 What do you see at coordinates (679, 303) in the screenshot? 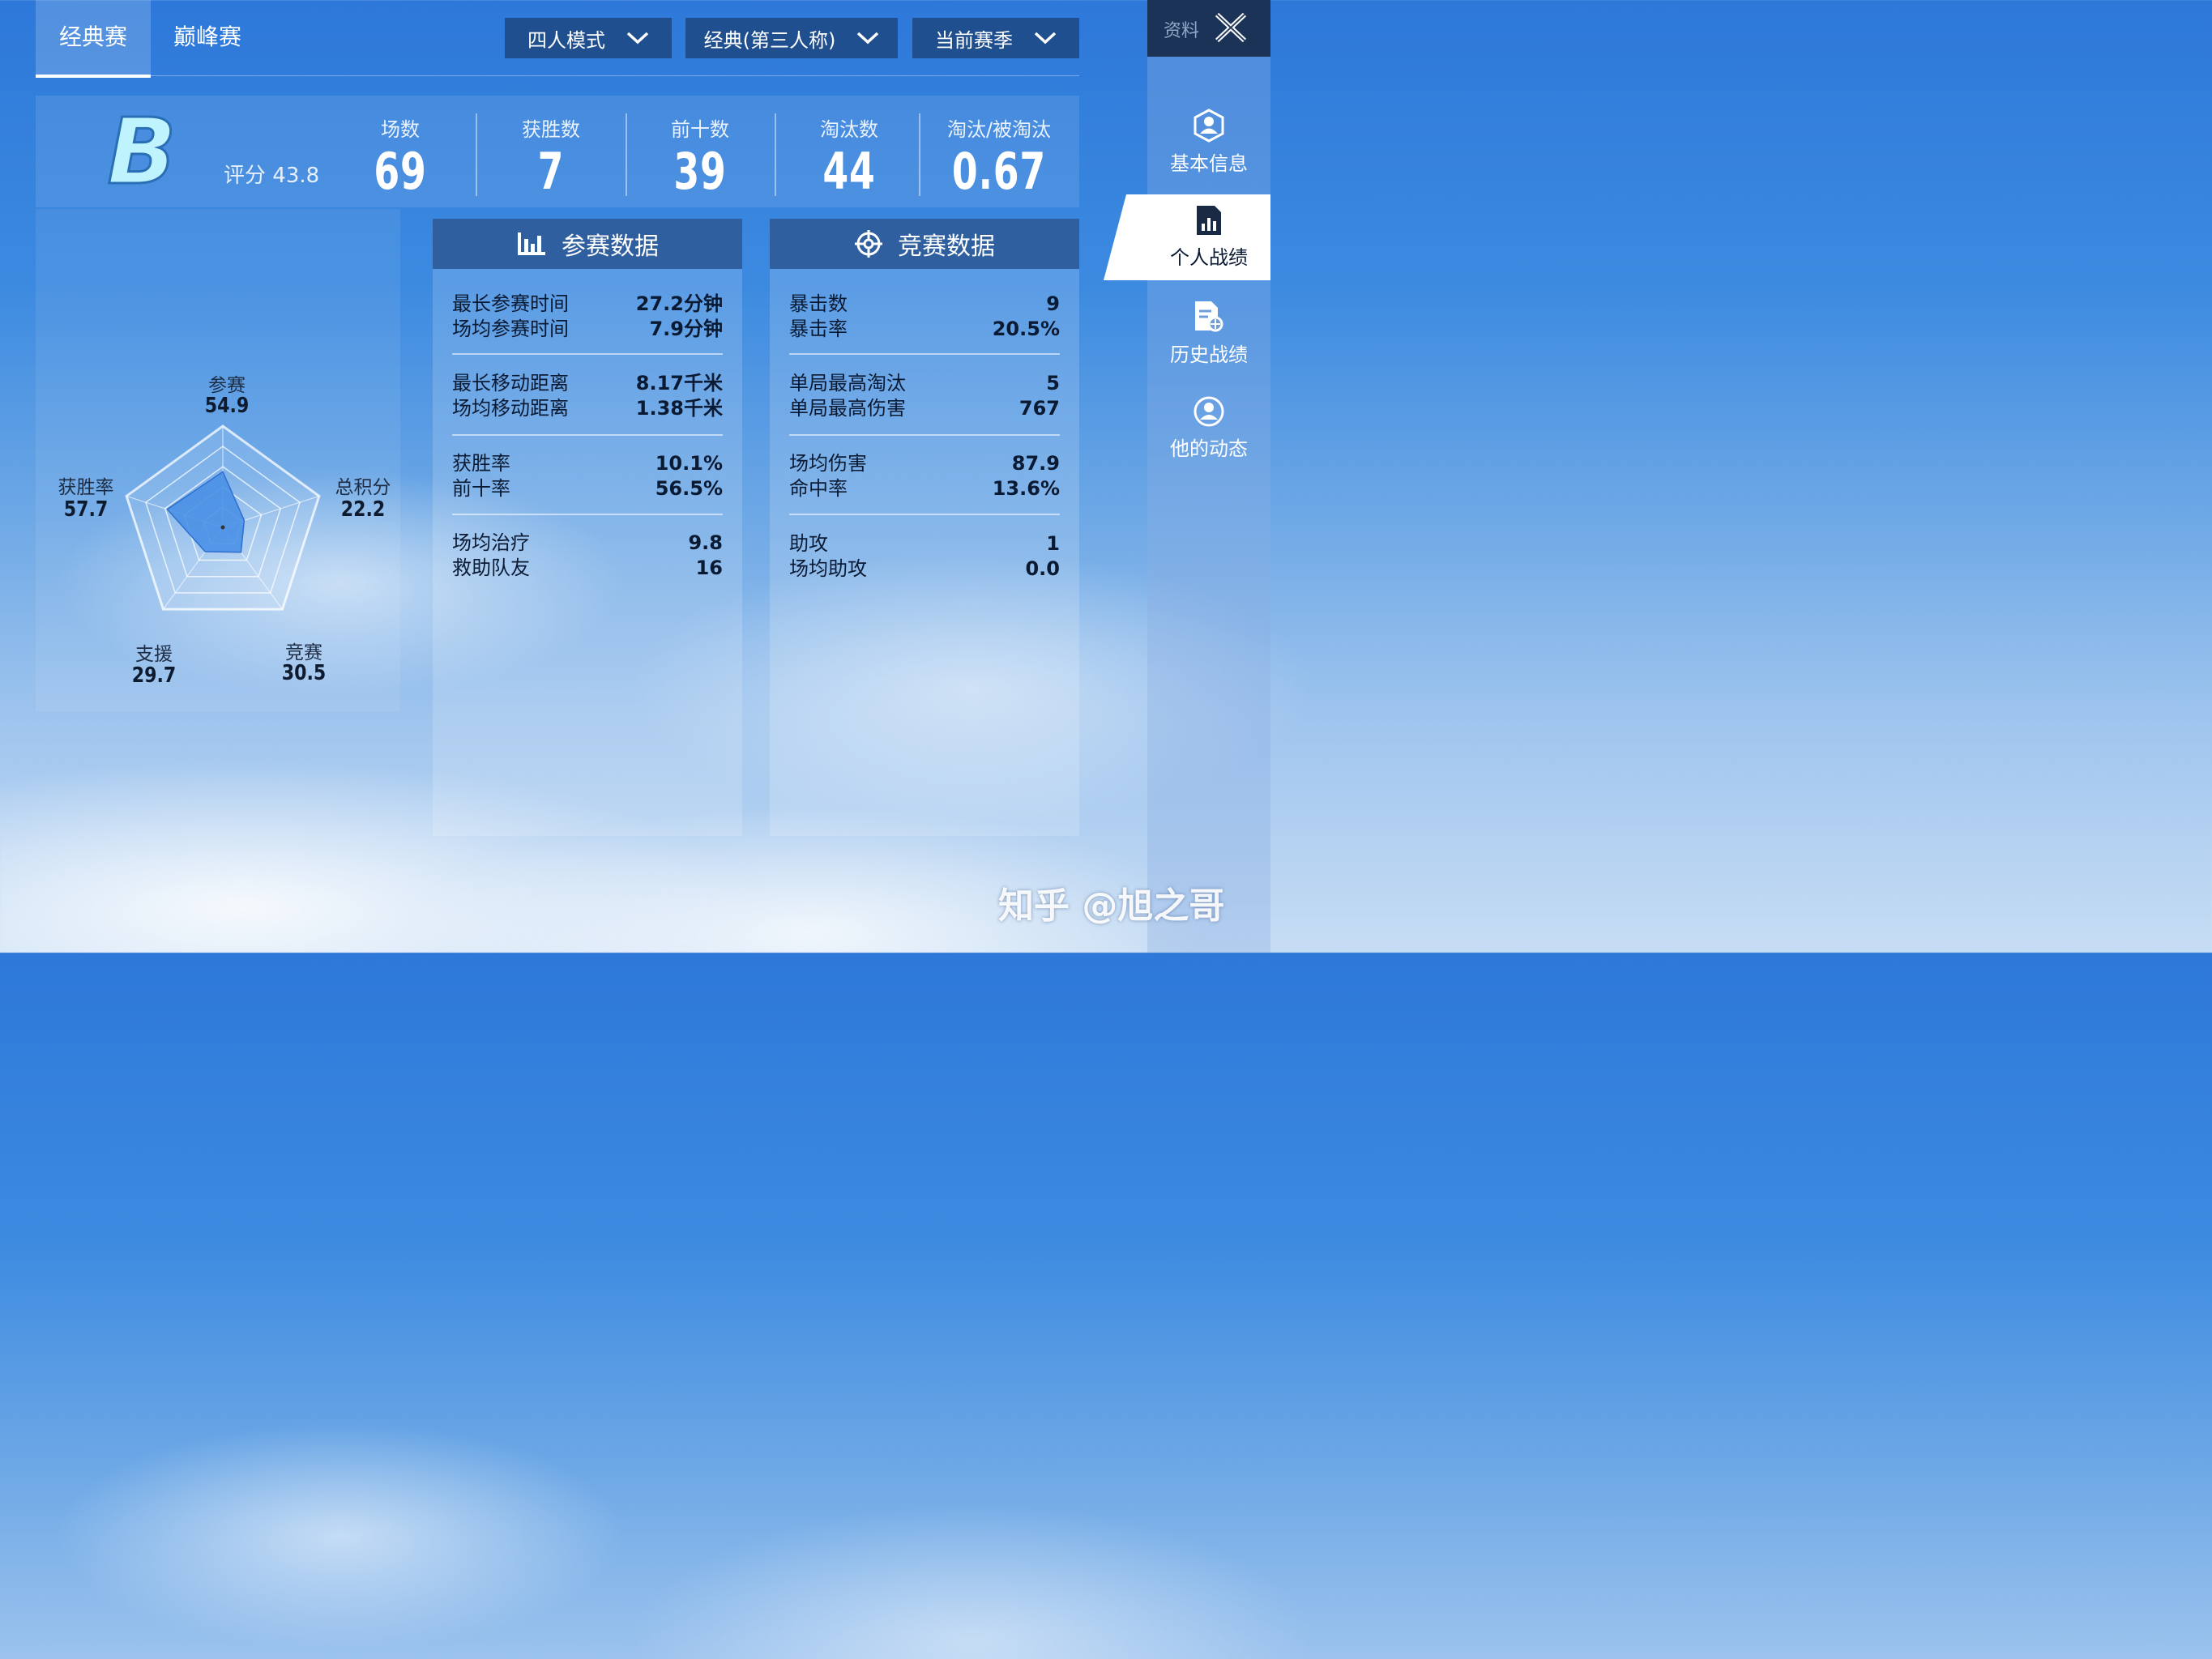
I see `stat-val: 27.2分钟` at bounding box center [679, 303].